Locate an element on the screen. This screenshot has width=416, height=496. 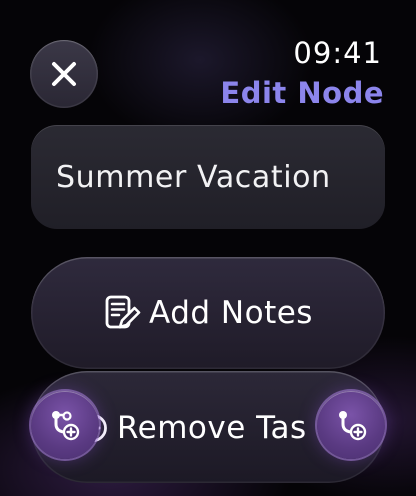
node-name-value: Summer Vacation is located at coordinates (193, 177).